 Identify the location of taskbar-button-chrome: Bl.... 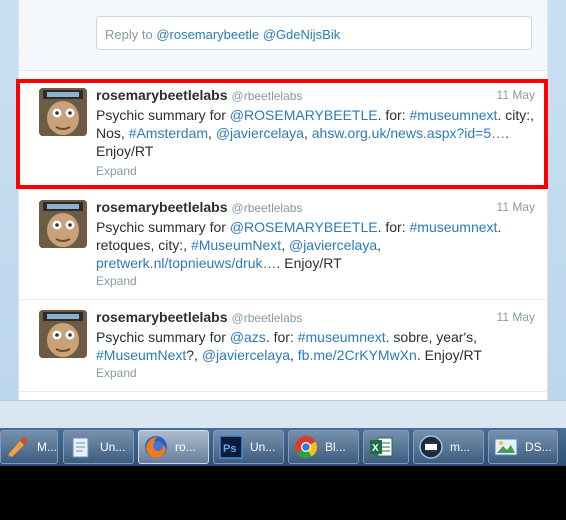
(323, 447).